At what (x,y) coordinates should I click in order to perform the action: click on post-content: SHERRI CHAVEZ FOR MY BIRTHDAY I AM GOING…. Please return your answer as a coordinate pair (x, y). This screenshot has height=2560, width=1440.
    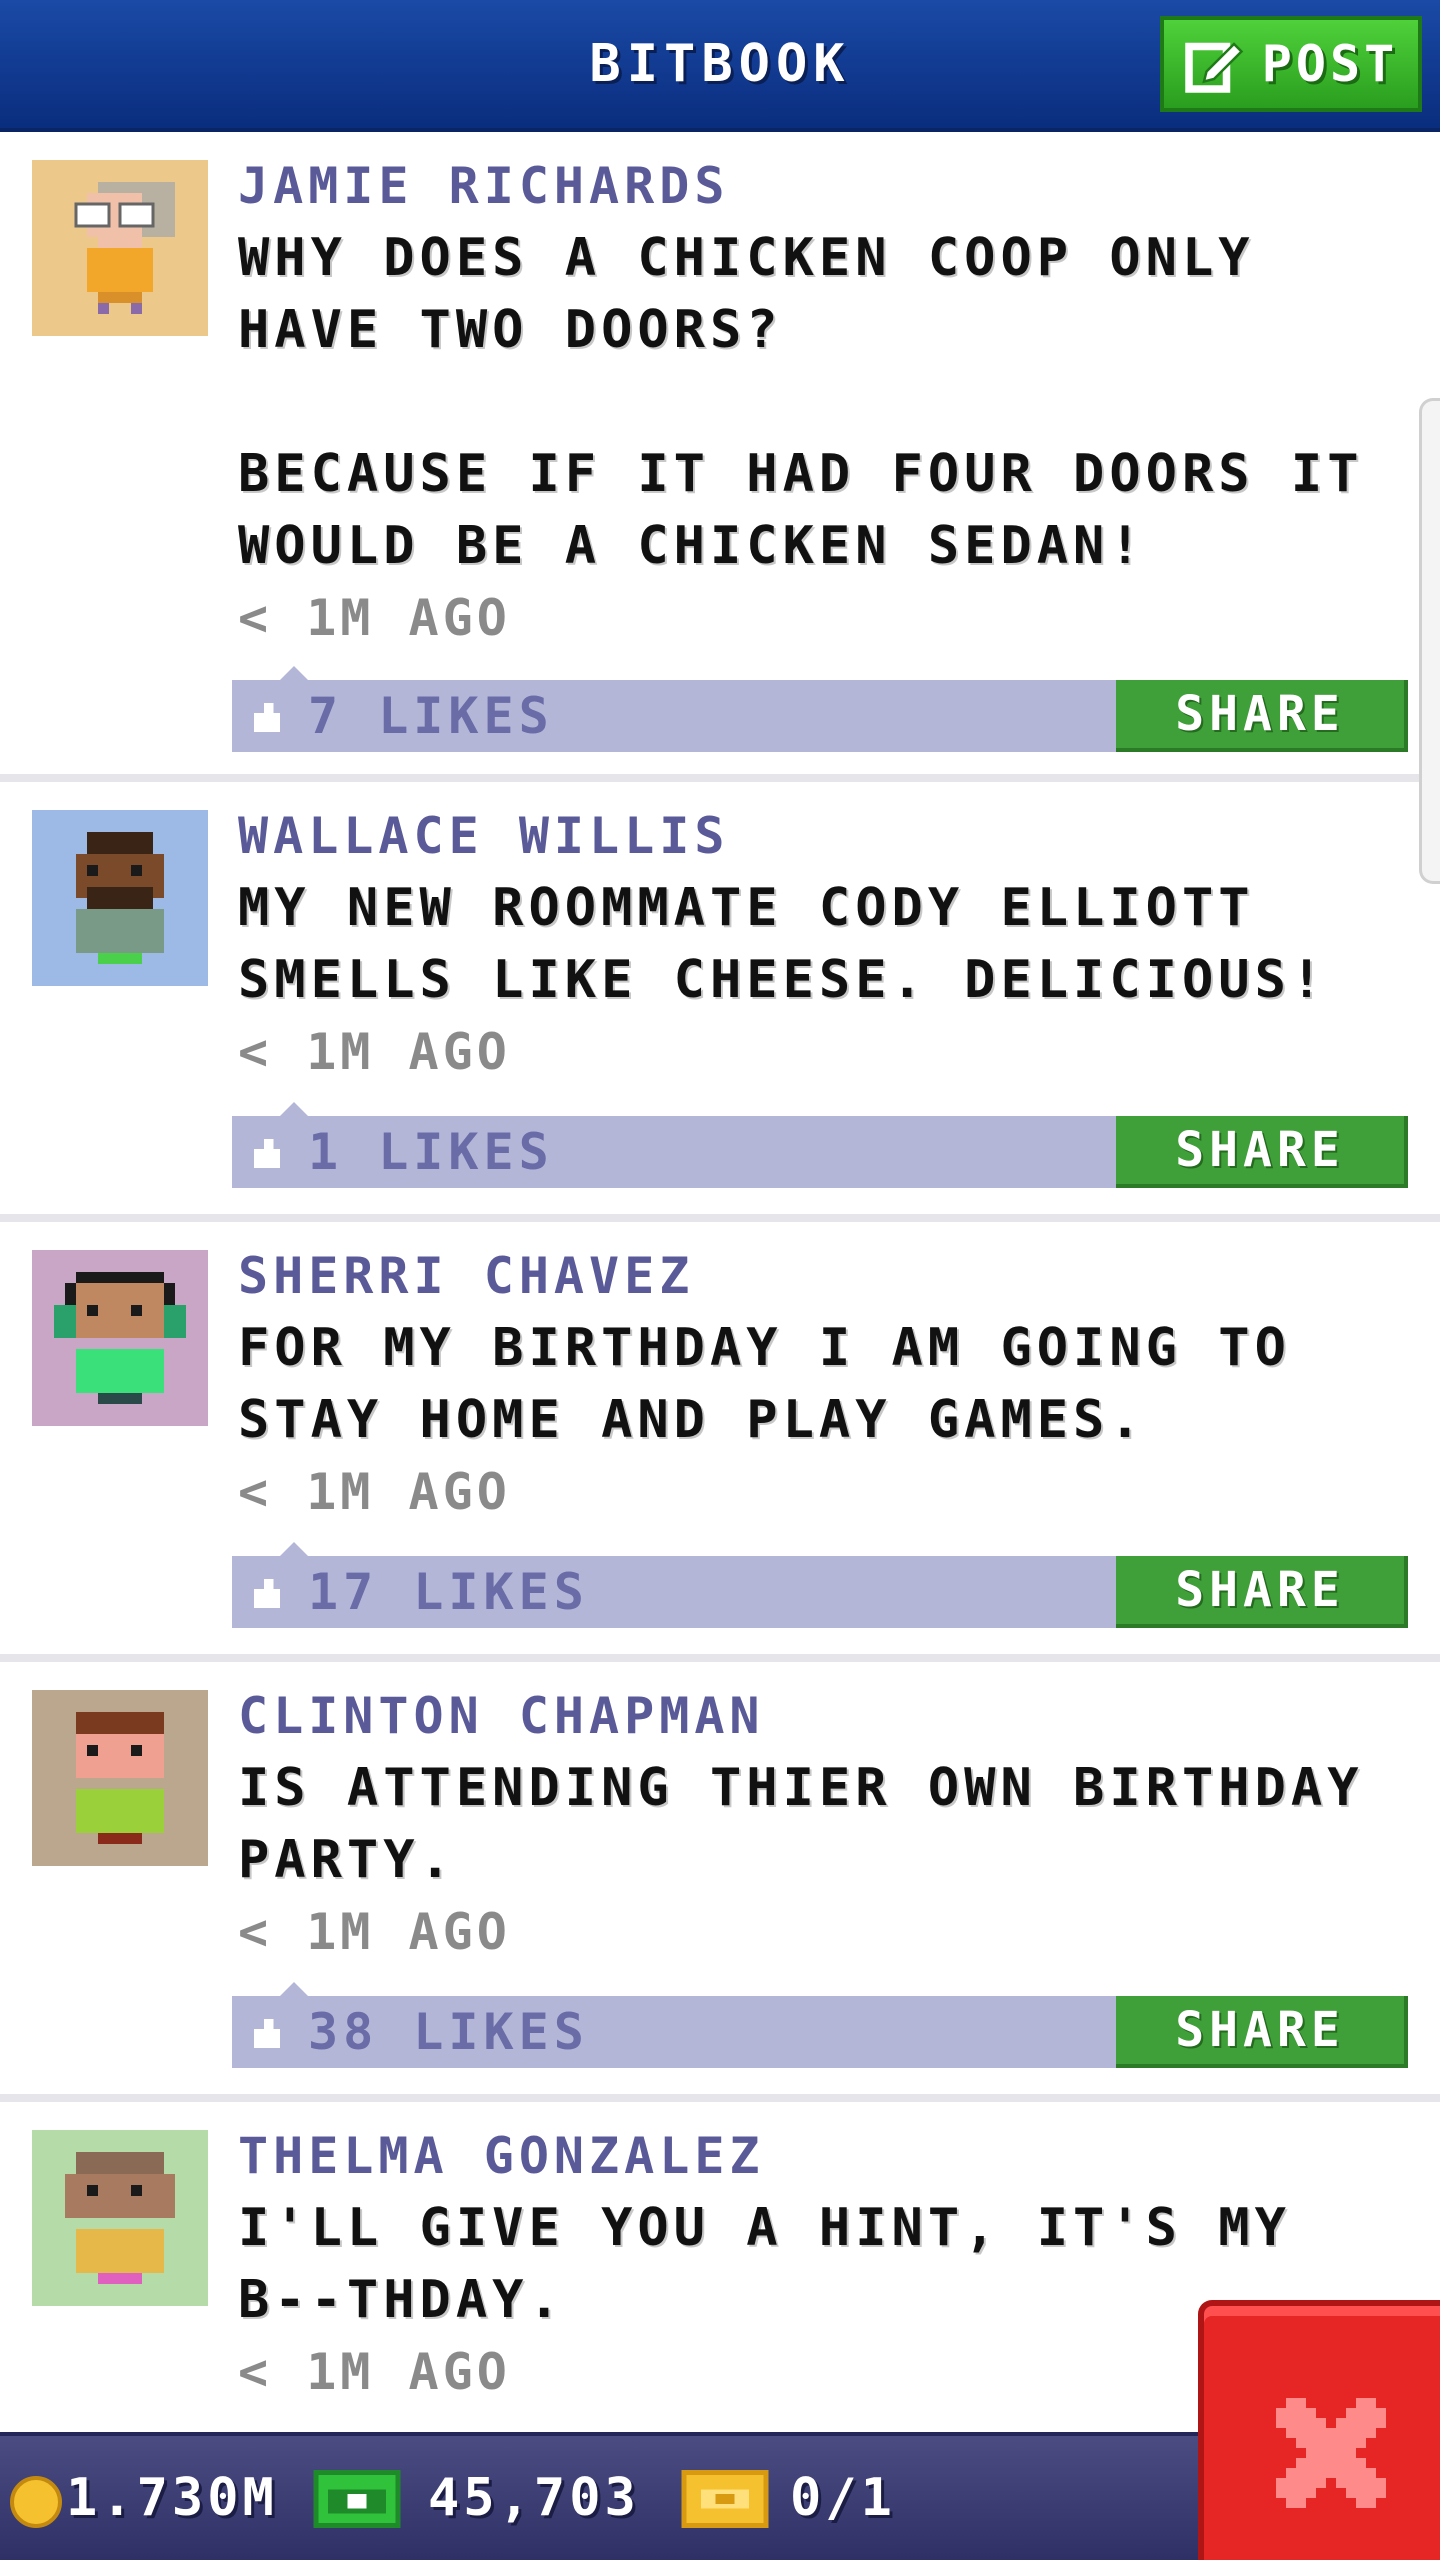
    Looking at the image, I should click on (823, 1384).